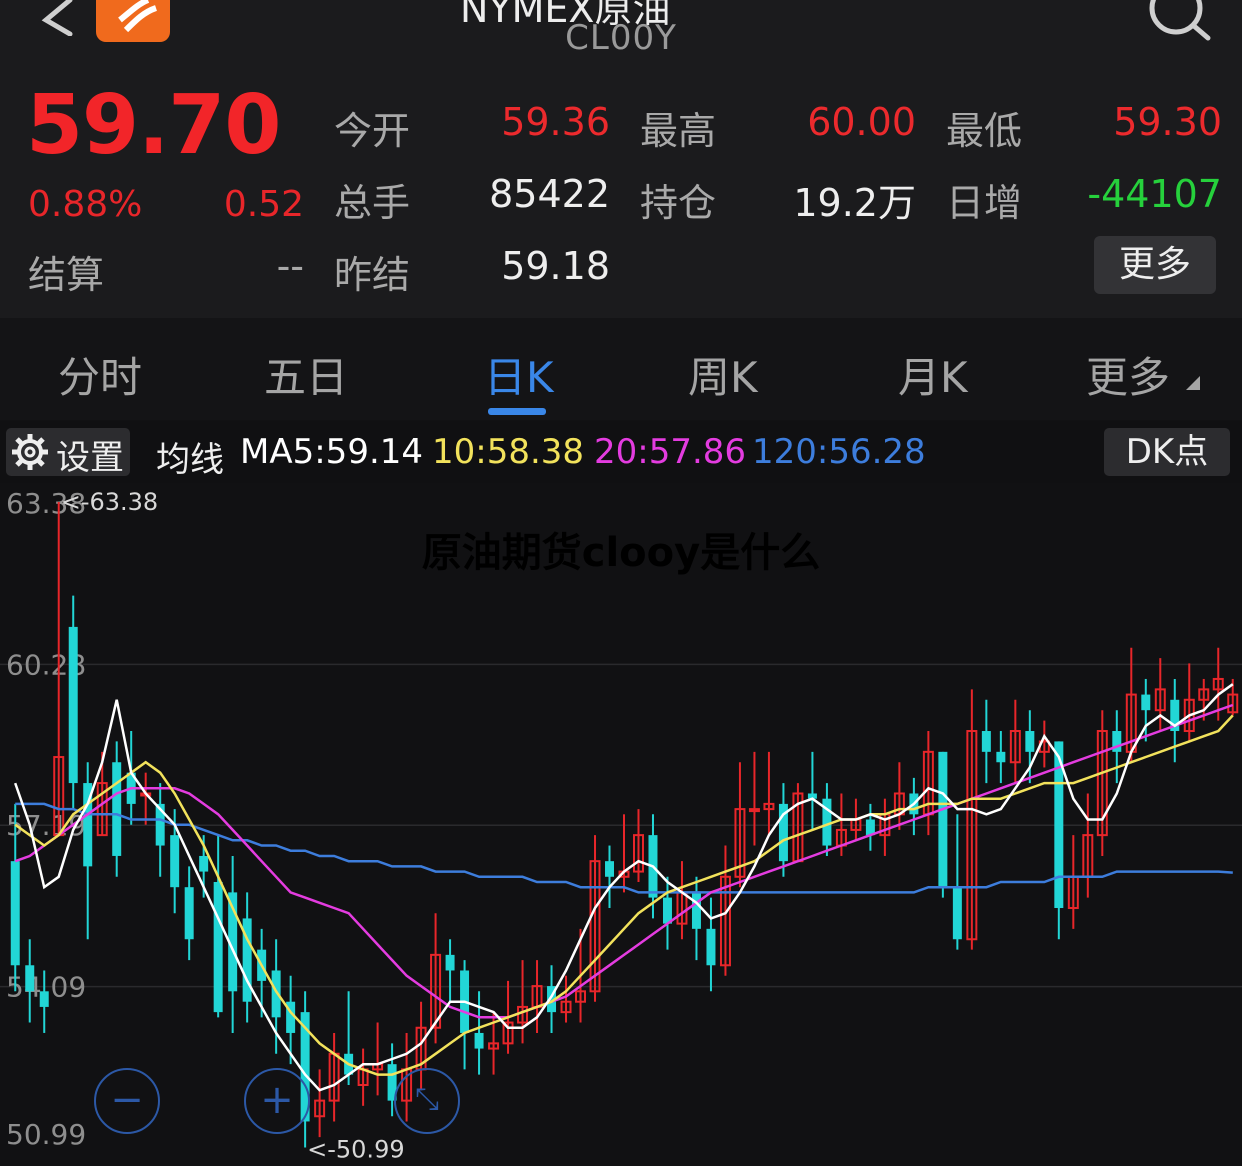 This screenshot has height=1166, width=1242. Describe the element at coordinates (372, 275) in the screenshot. I see `prev-settlement-label: 昨结` at that location.